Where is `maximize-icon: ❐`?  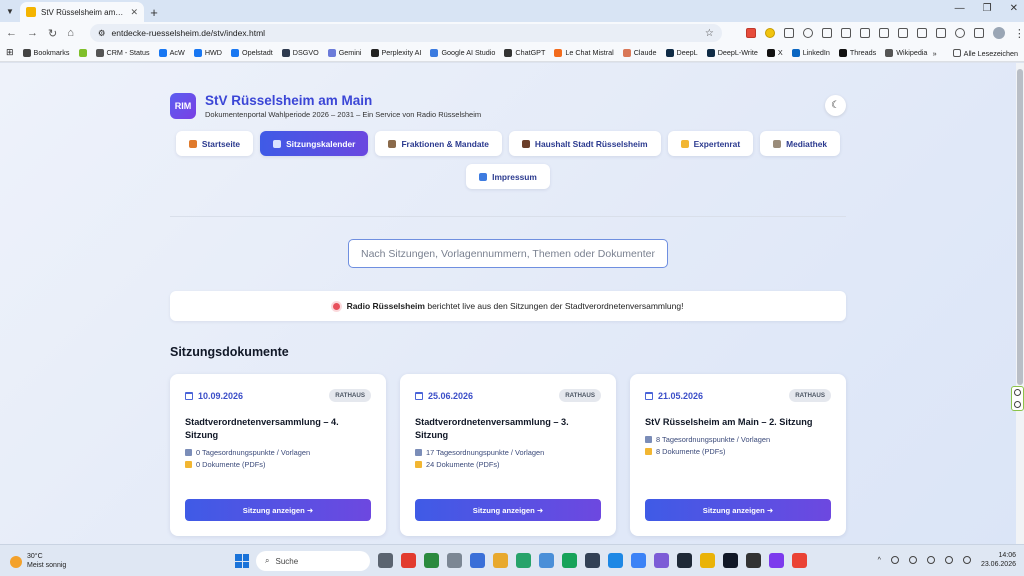
maximize-icon: ❐ is located at coordinates (987, 8).